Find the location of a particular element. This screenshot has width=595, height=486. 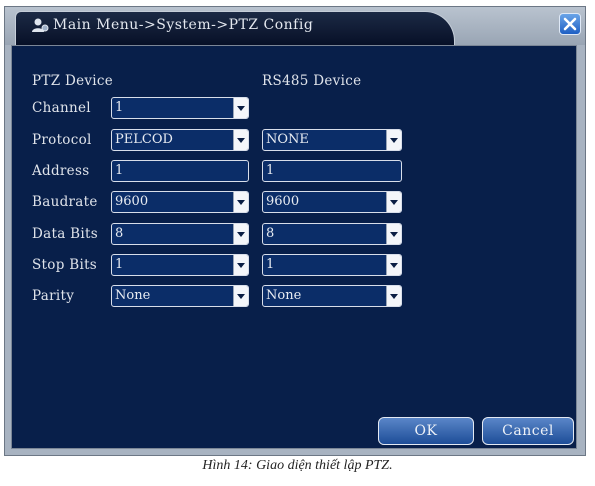

ptz-data-bits-select: 8 is located at coordinates (180, 234).